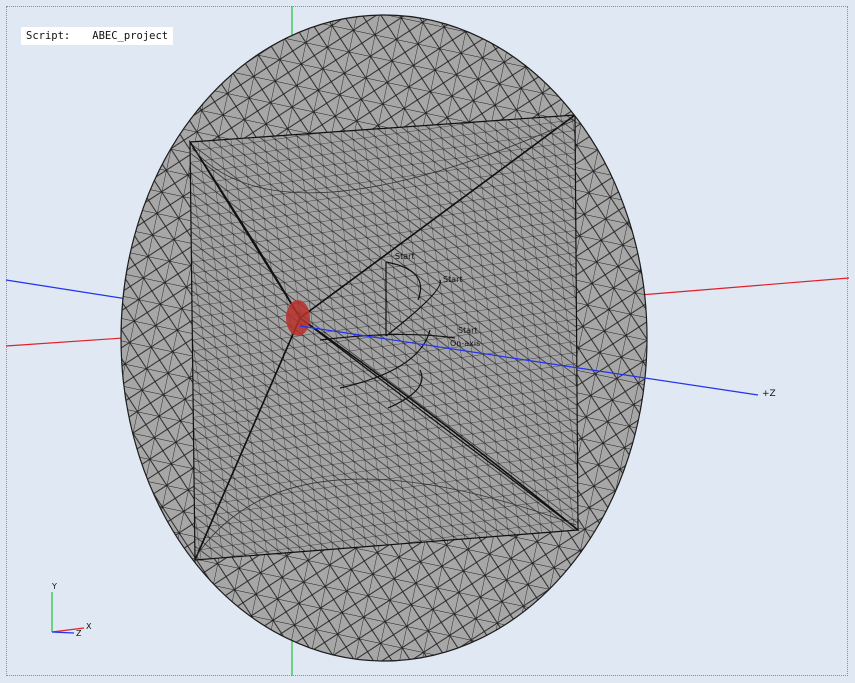 Image resolution: width=855 pixels, height=683 pixels. What do you see at coordinates (48, 36) in the screenshot?
I see `script-label-text: Script:` at bounding box center [48, 36].